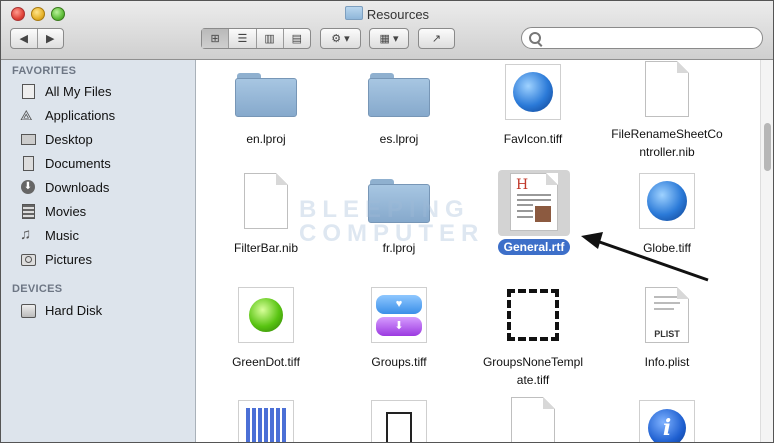  Describe the element at coordinates (642, 38) in the screenshot. I see `search-input` at that location.